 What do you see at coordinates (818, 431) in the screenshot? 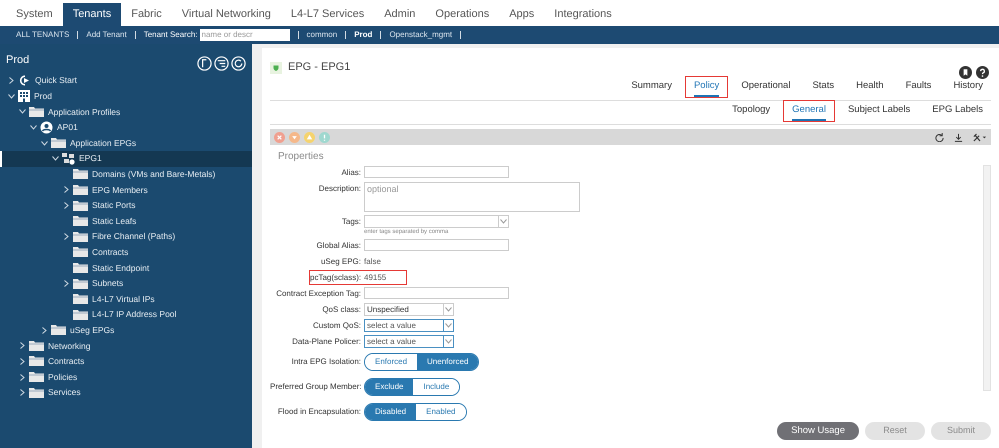
I see `action-button: Show Usage` at bounding box center [818, 431].